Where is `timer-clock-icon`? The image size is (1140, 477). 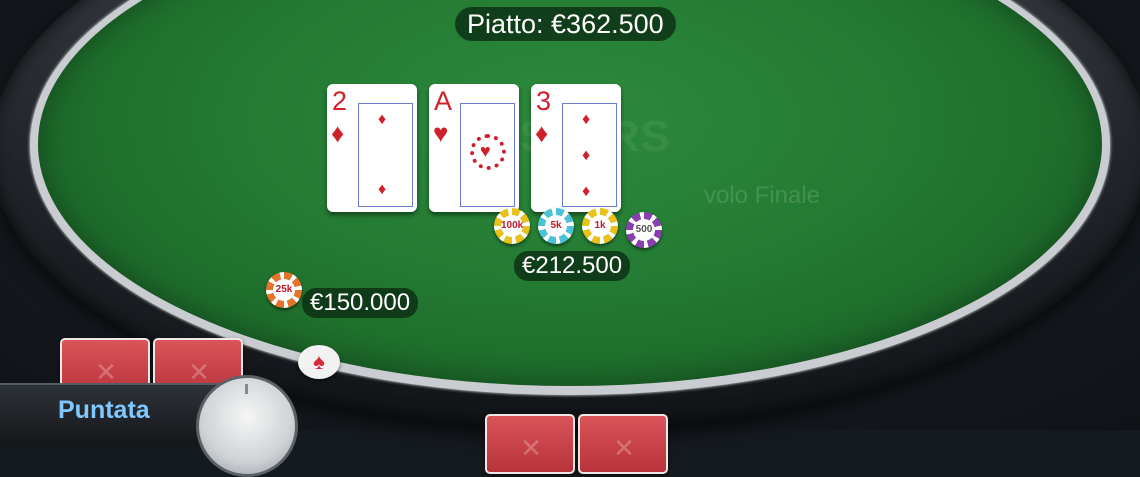 timer-clock-icon is located at coordinates (247, 426).